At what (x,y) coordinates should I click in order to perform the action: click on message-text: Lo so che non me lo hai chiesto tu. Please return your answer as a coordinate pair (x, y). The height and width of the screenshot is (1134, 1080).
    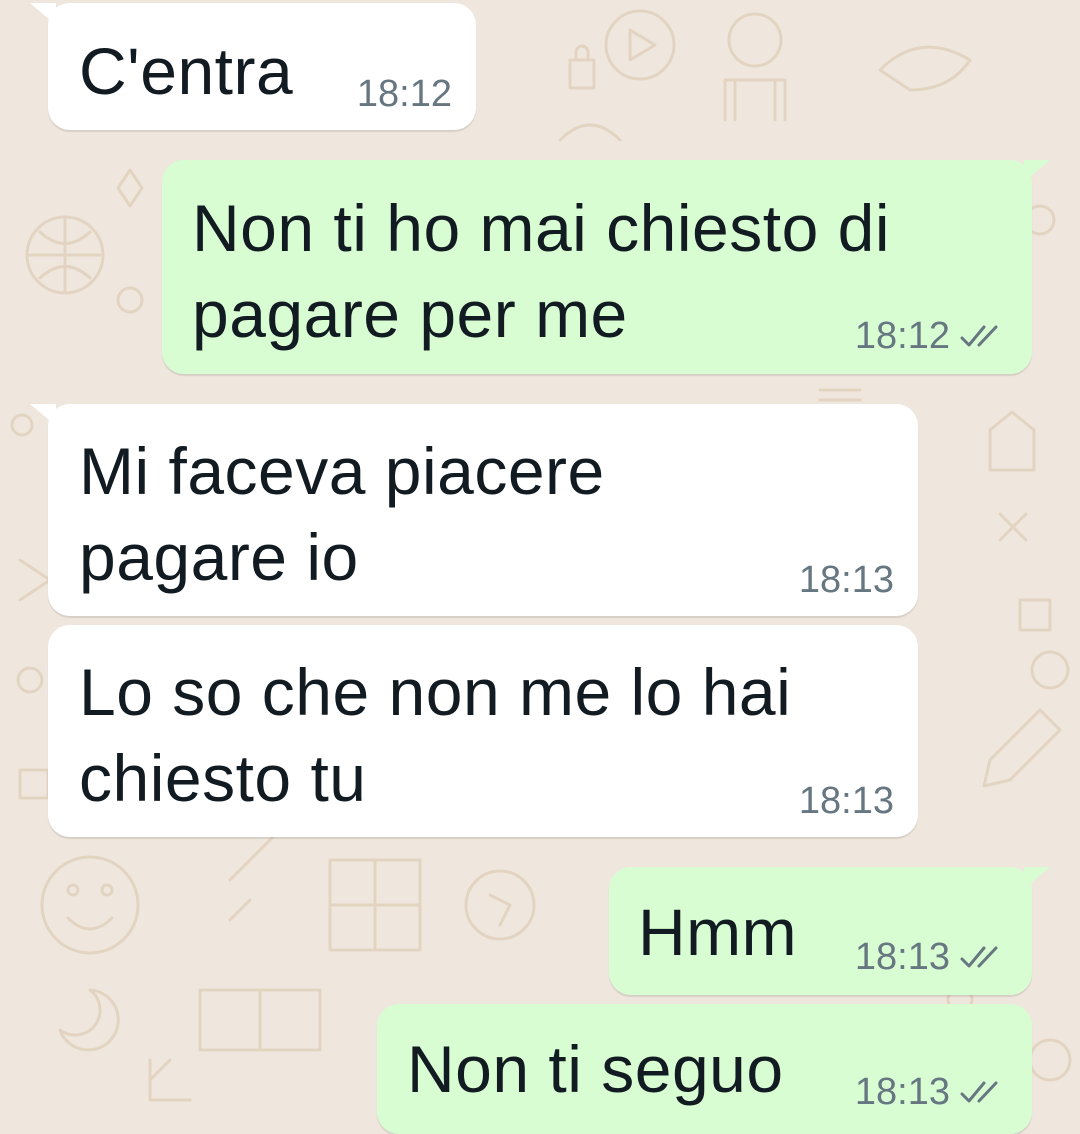
    Looking at the image, I should click on (435, 735).